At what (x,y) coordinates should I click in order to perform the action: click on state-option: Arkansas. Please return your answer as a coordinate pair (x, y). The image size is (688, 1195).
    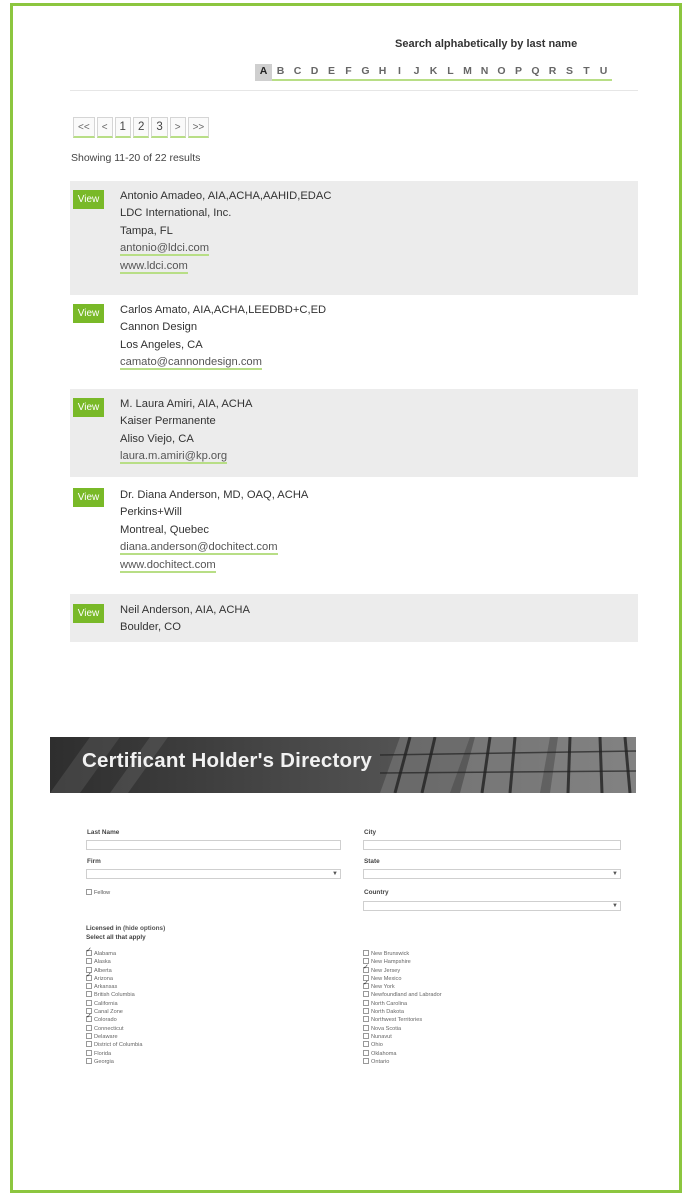
    Looking at the image, I should click on (114, 987).